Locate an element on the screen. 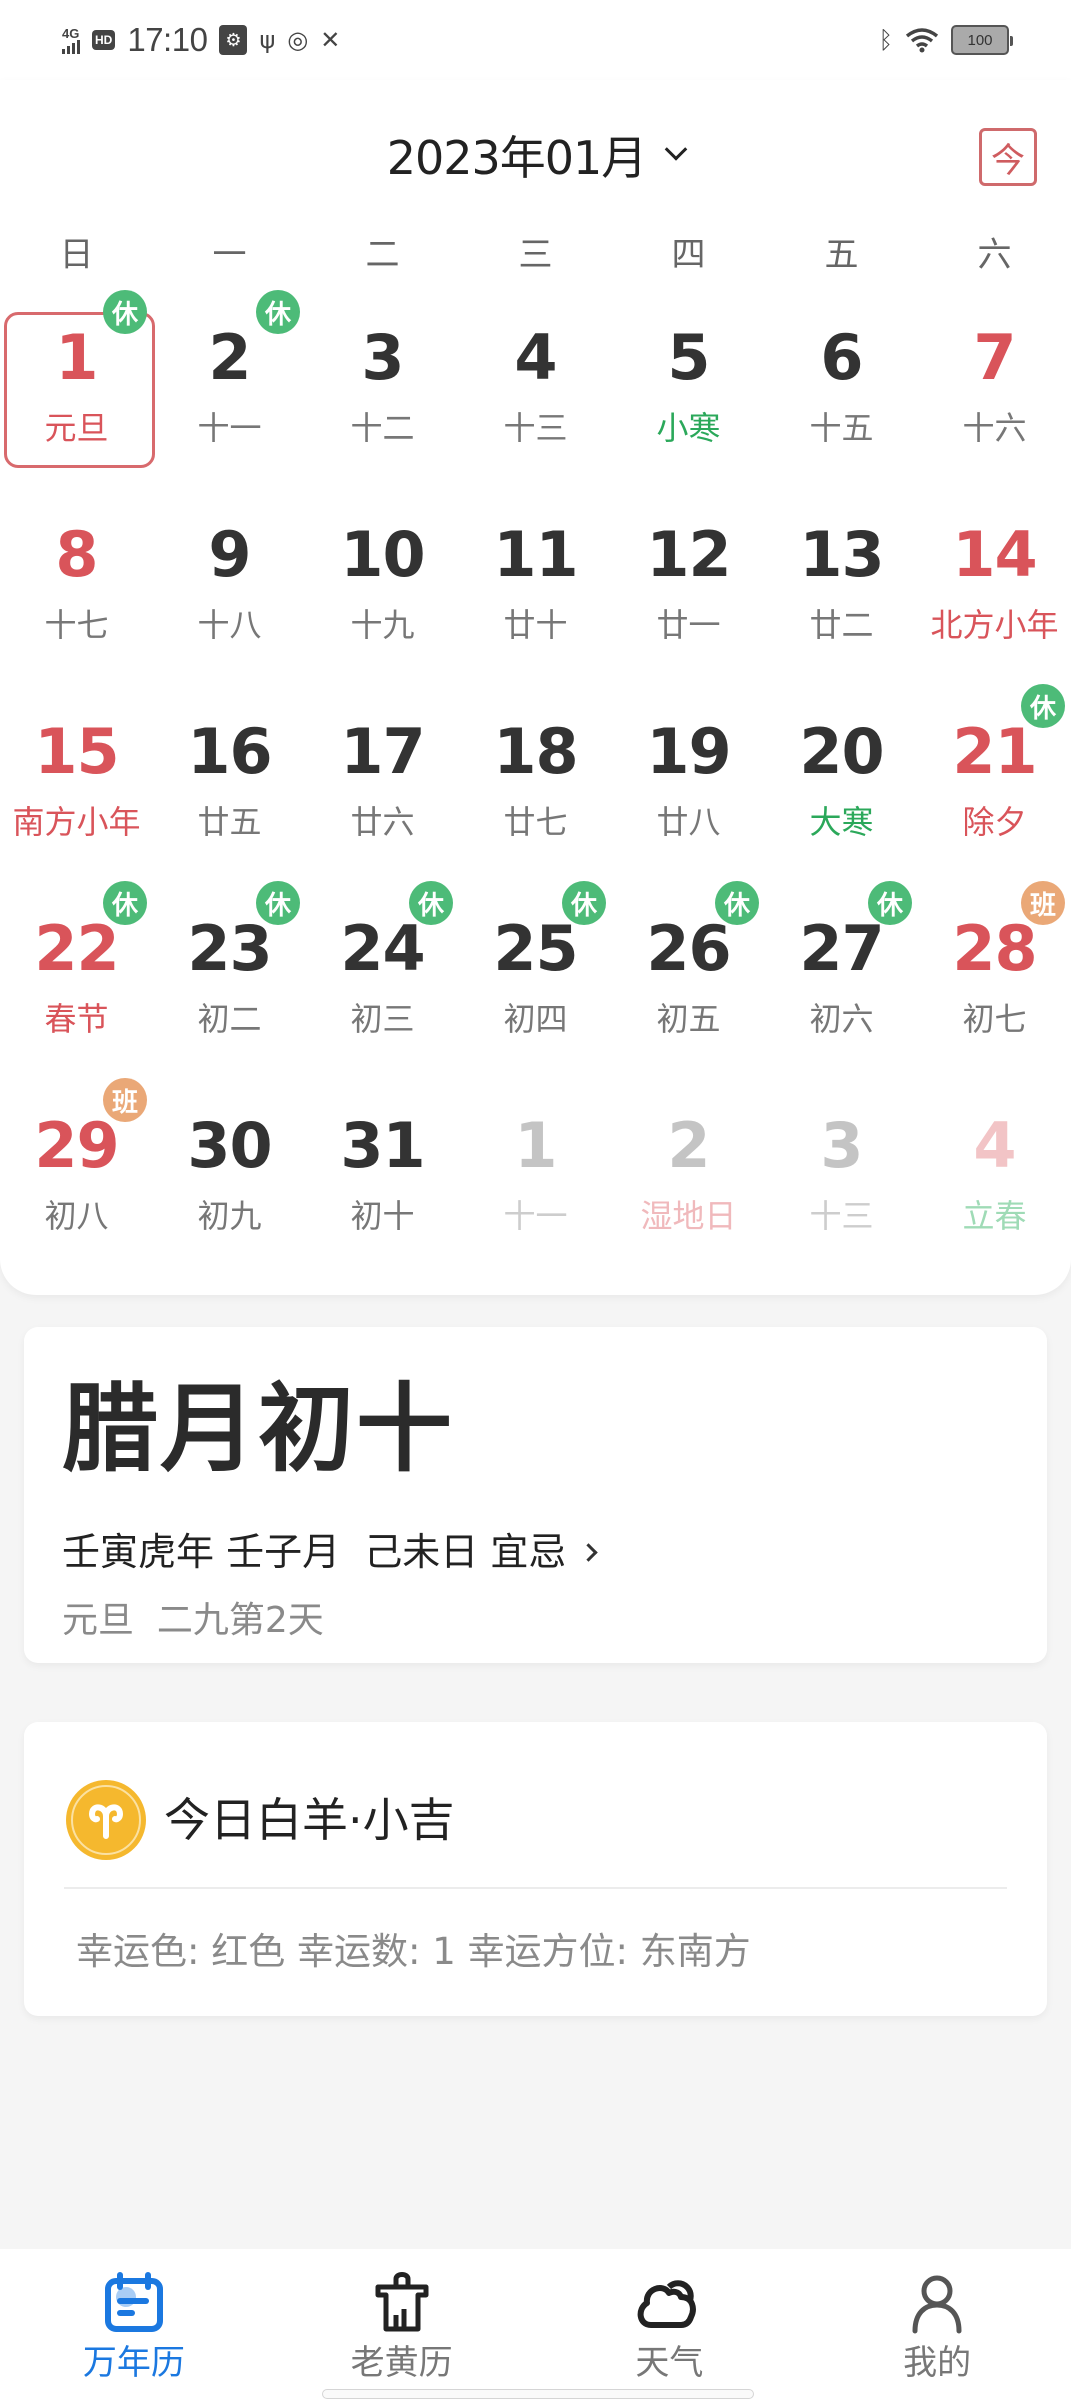  month-header: 2023年01月 is located at coordinates (535, 155).